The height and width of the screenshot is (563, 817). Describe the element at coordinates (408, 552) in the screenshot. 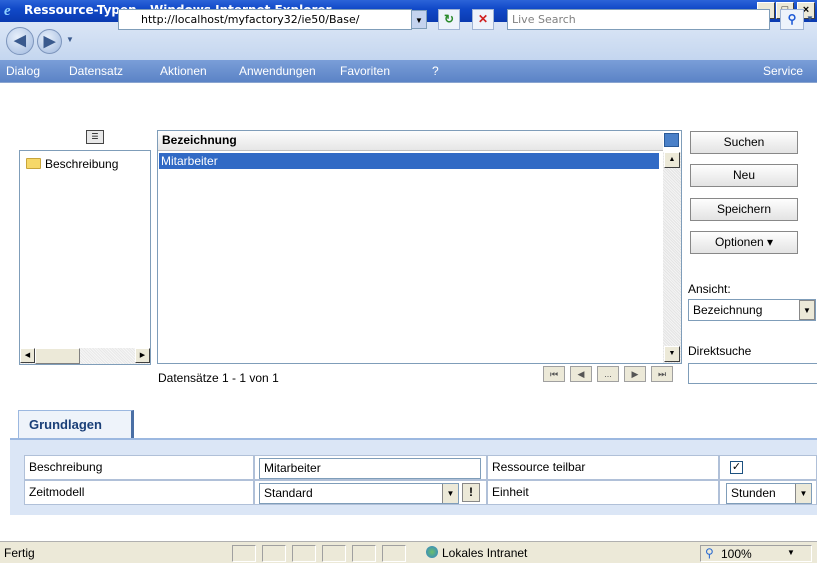

I see `status-bar: Fertig Lokales Intranet ⚲ 100% ▼` at that location.